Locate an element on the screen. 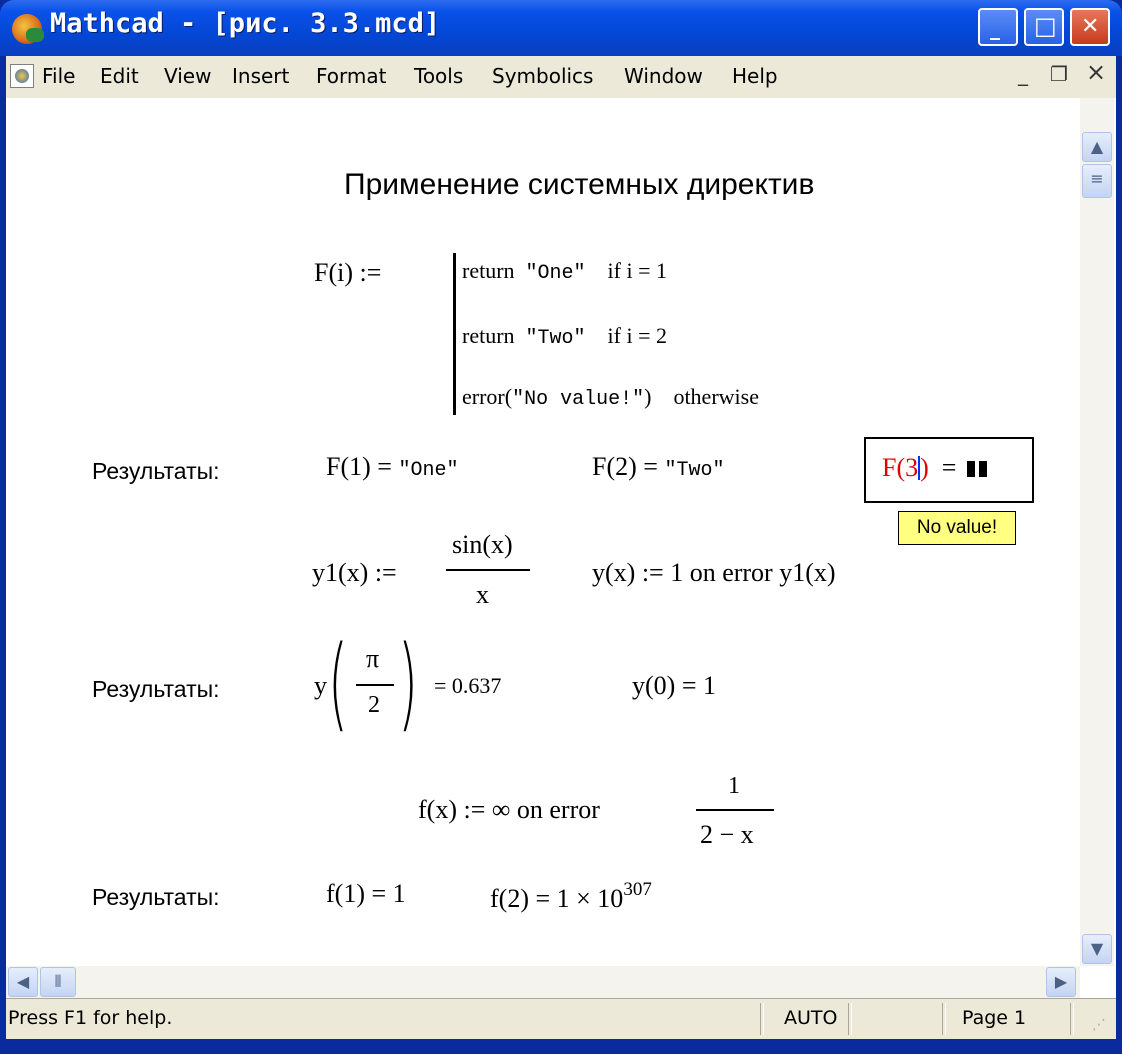 The image size is (1122, 1054). pi-denominator: 2 is located at coordinates (374, 705).